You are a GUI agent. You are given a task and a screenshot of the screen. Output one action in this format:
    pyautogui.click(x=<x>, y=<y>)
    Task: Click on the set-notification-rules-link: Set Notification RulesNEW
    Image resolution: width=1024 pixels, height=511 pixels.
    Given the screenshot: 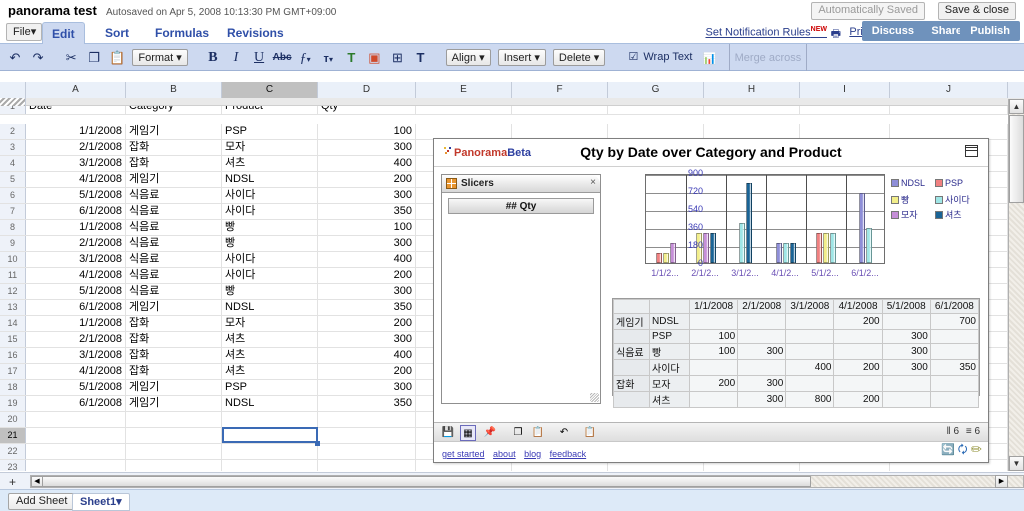 What is the action you would take?
    pyautogui.click(x=766, y=32)
    